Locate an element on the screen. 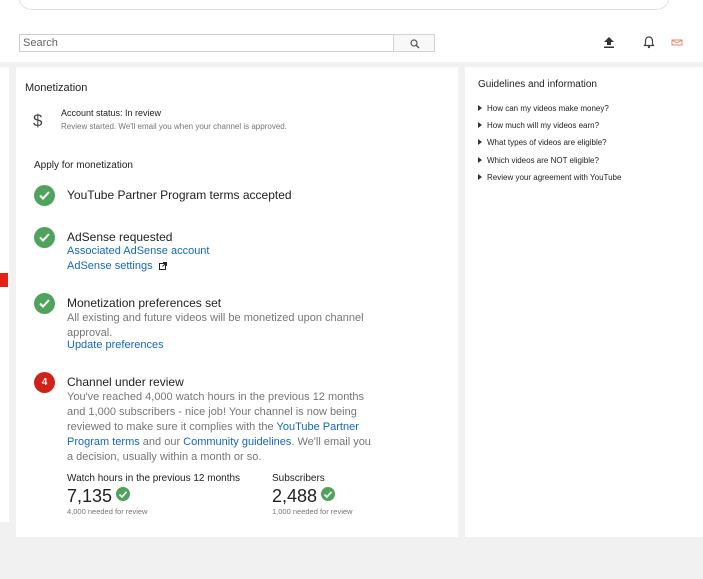 The image size is (703, 579). inbox-button is located at coordinates (678, 43).